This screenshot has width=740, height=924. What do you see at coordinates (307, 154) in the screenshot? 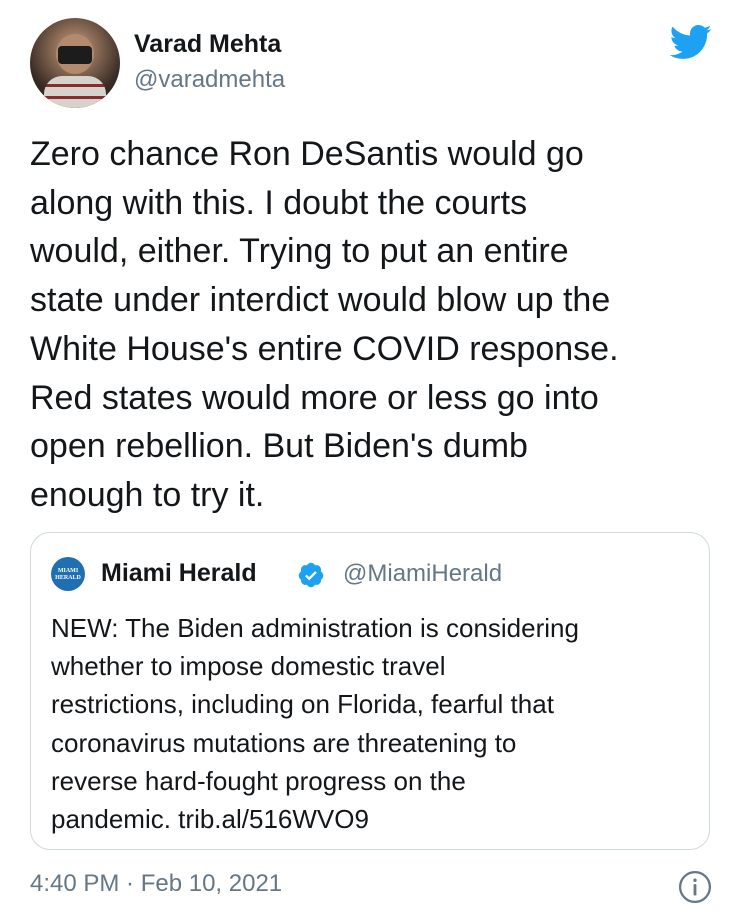
I see `tweet-line: Zero chance Ron DeSantis would go` at bounding box center [307, 154].